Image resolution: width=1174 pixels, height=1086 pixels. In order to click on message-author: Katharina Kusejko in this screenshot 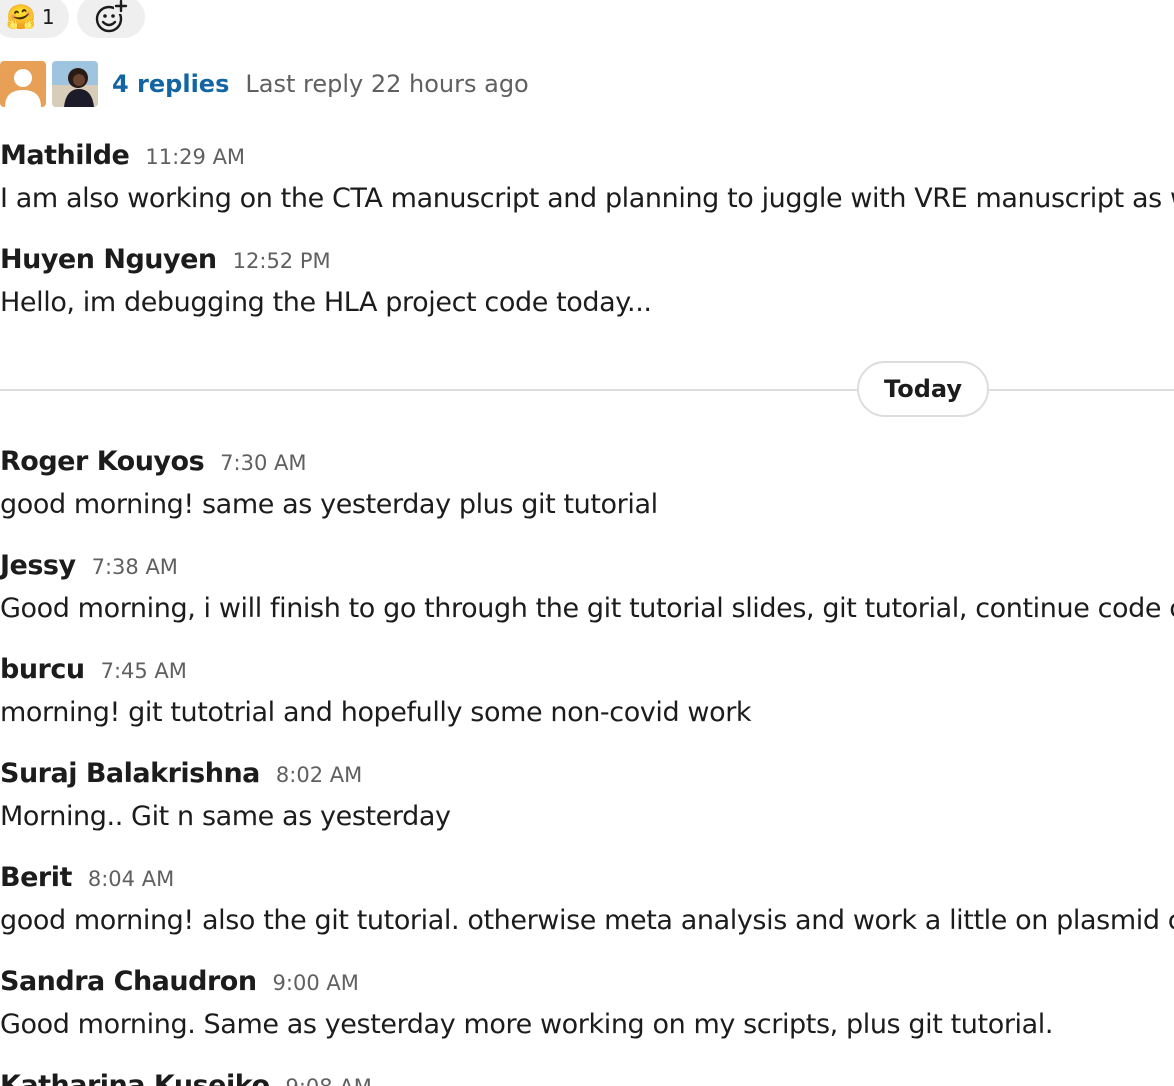, I will do `click(135, 1078)`.